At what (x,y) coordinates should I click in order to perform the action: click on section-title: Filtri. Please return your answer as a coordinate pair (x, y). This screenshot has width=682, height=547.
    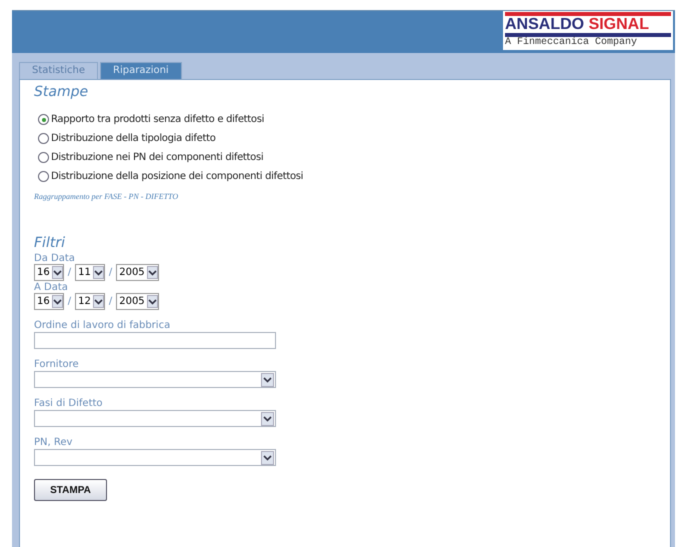
    Looking at the image, I should click on (50, 243).